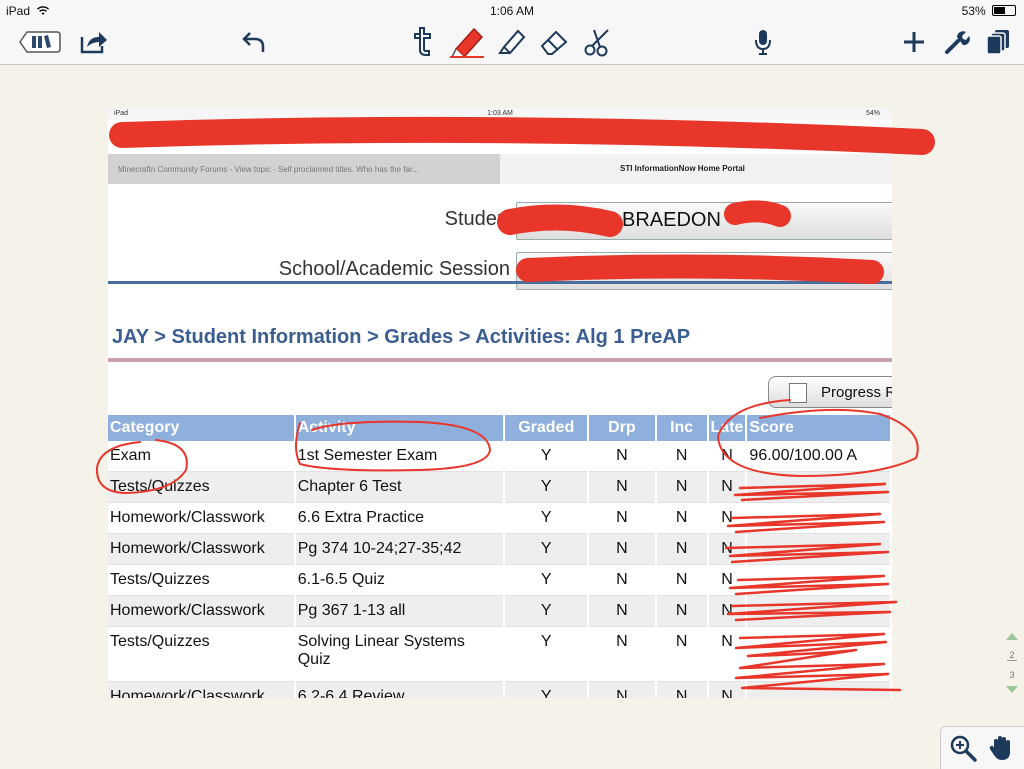 This screenshot has height=769, width=1024. I want to click on tab-portal-title: STI InformationNow Home Portal, so click(682, 168).